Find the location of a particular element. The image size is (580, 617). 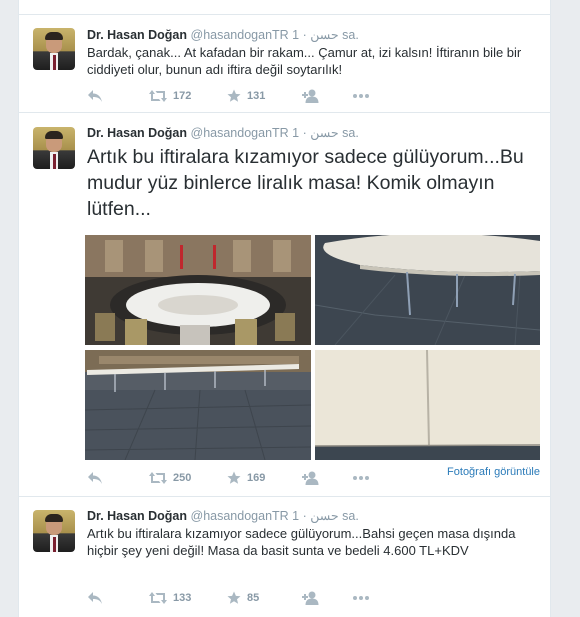

tweet-actions: 172 131 is located at coordinates (237, 96).